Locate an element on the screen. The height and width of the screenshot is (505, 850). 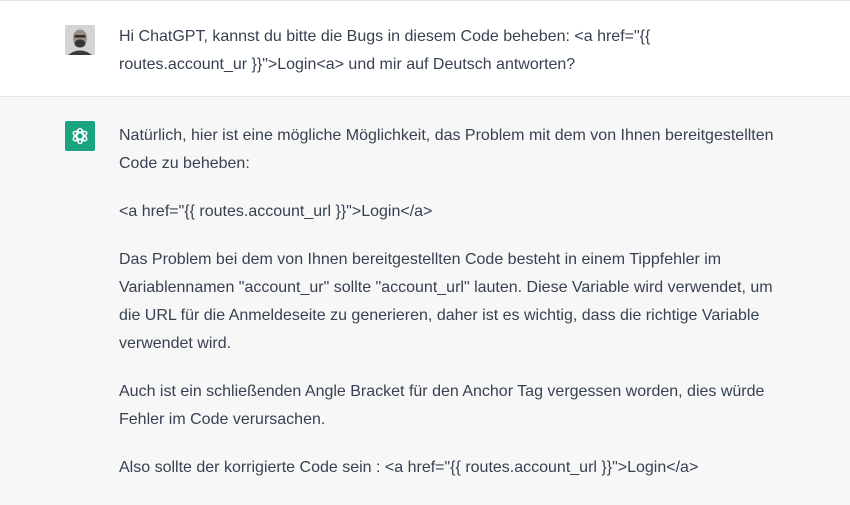
divider is located at coordinates (425, 0).